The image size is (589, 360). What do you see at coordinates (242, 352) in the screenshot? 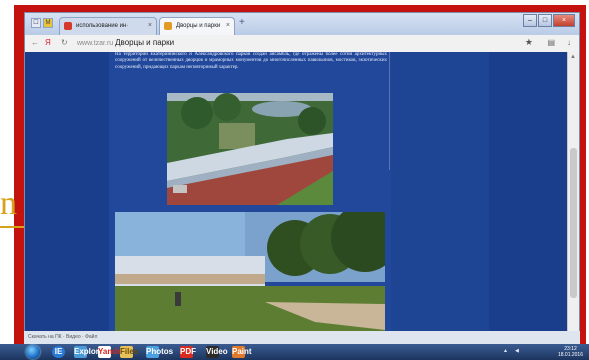
I see `taskbar-app-paint: Paint` at bounding box center [242, 352].